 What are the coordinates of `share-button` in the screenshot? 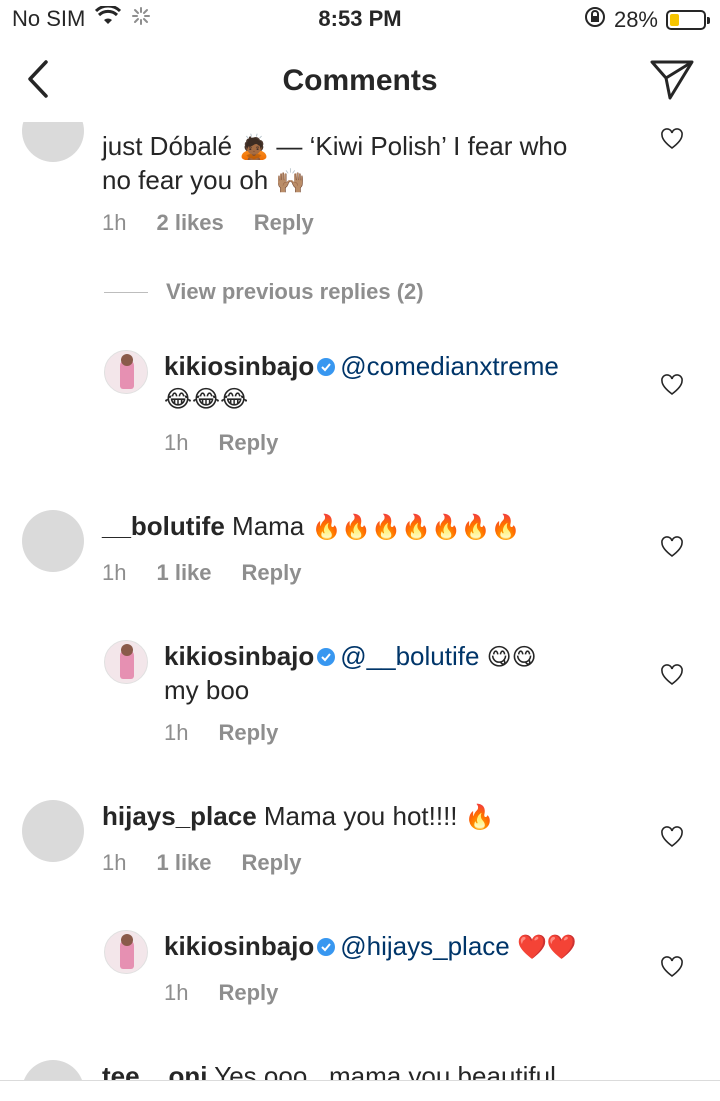 It's located at (672, 79).